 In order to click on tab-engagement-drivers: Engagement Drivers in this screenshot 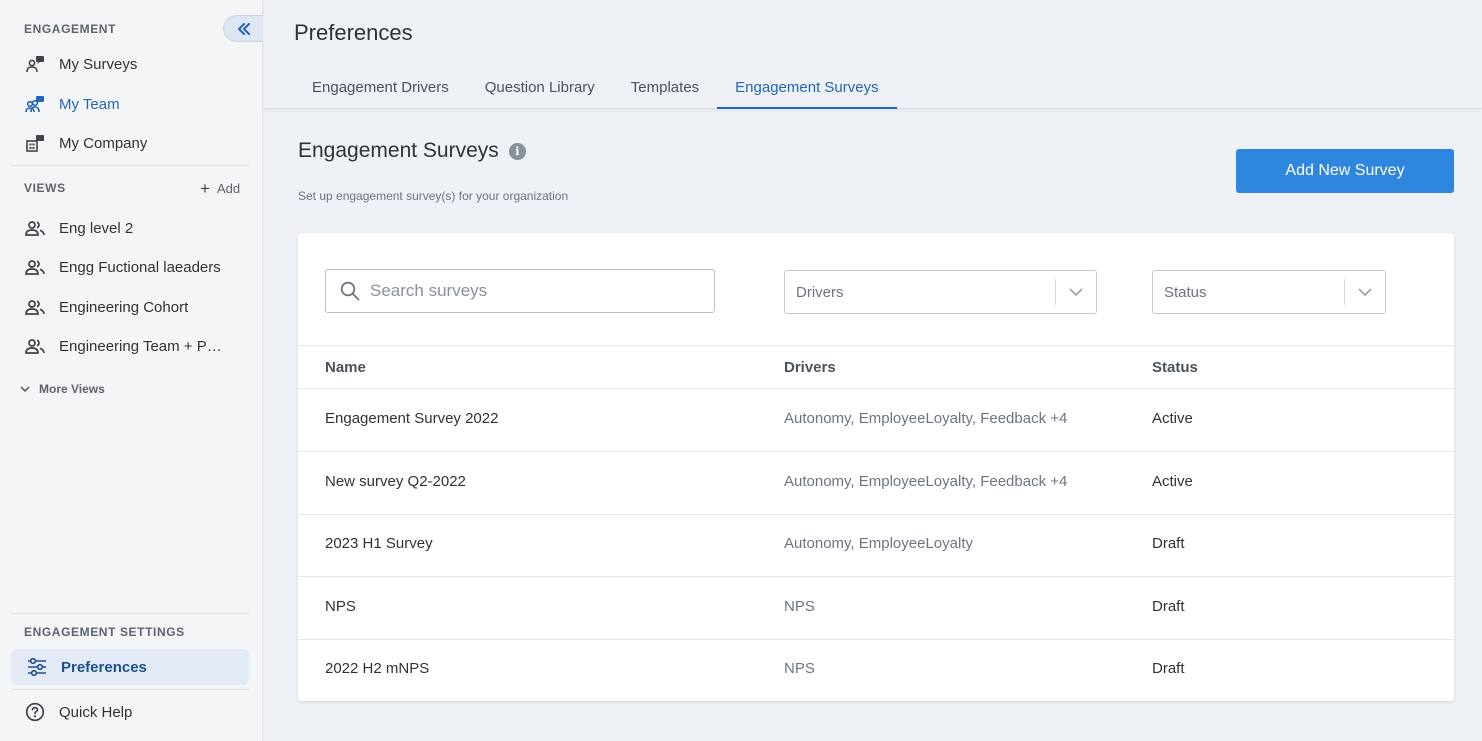, I will do `click(380, 89)`.